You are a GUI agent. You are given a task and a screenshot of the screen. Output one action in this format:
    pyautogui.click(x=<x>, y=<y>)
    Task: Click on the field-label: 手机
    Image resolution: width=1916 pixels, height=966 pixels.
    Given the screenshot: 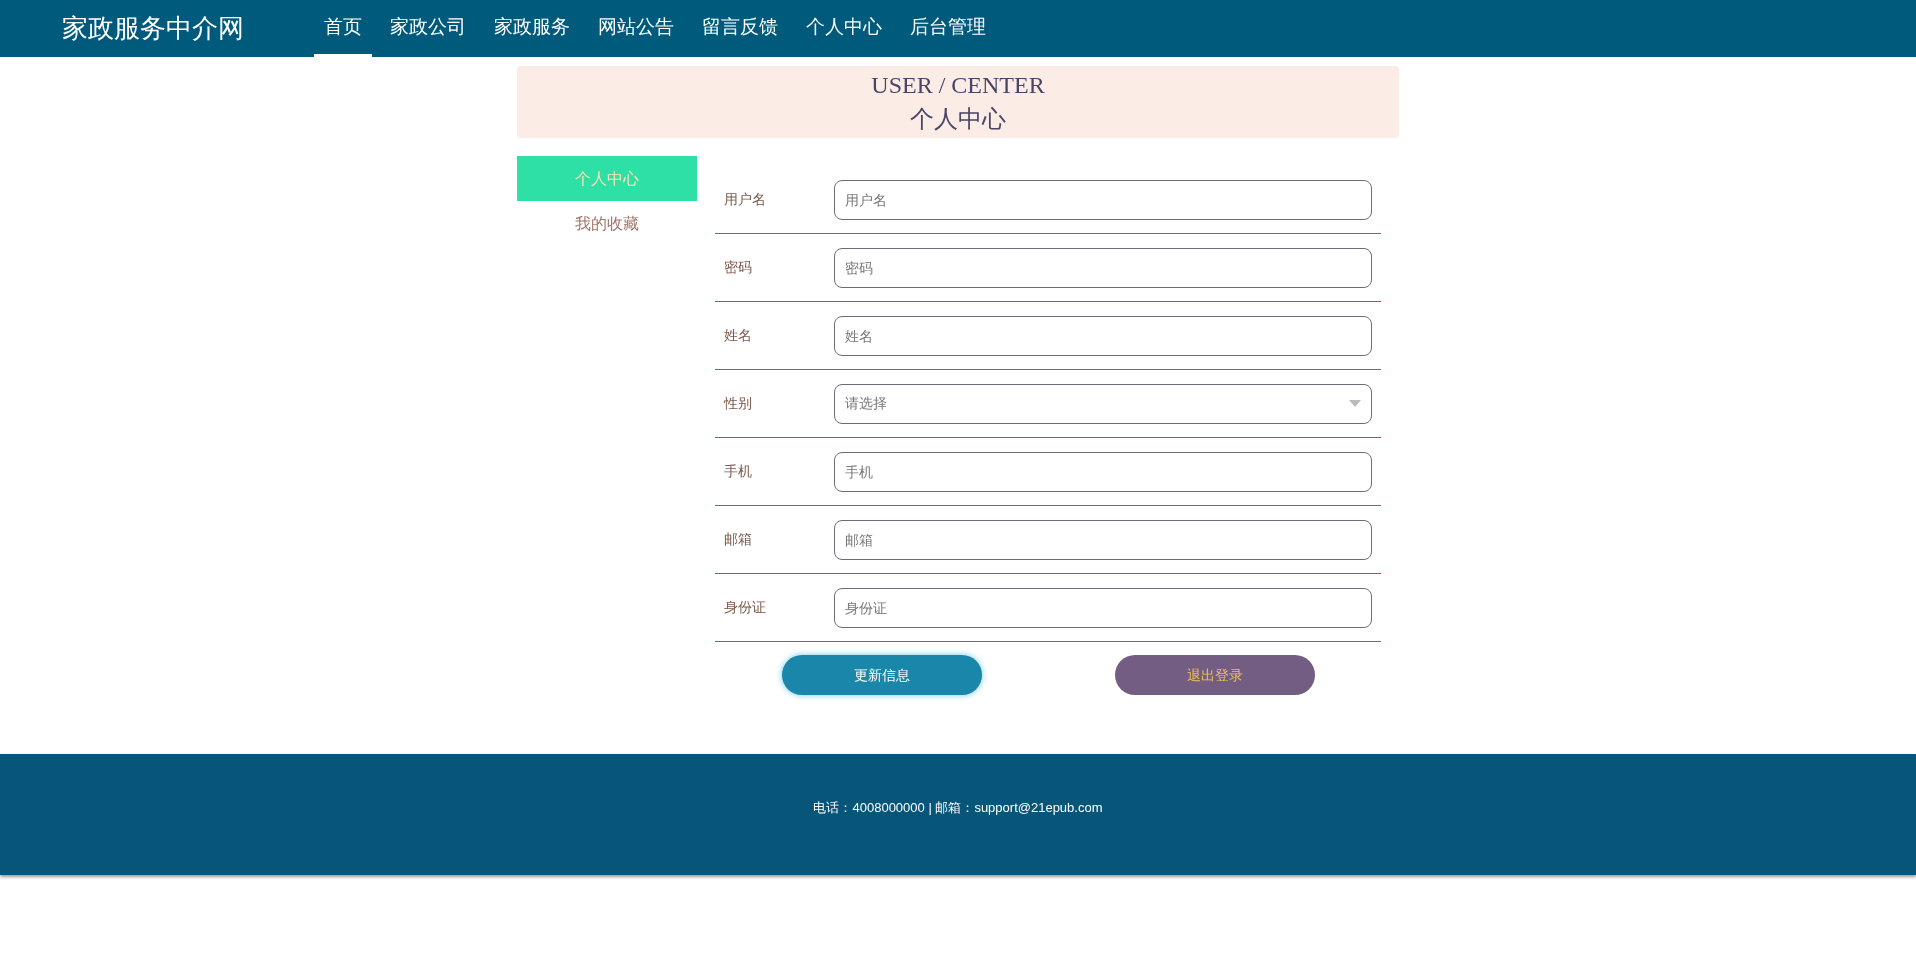 What is the action you would take?
    pyautogui.click(x=738, y=471)
    